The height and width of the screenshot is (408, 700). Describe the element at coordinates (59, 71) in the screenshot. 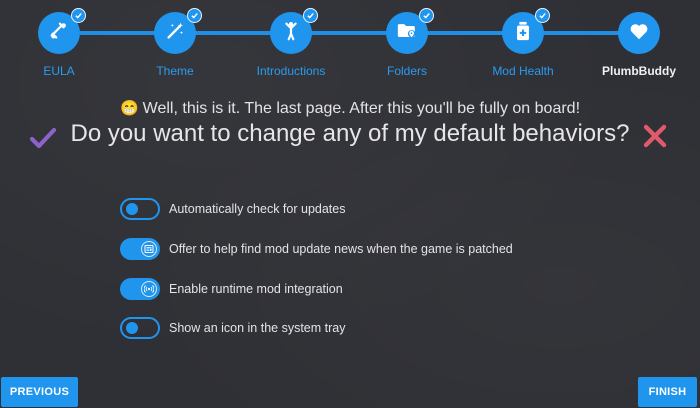

I see `step-label-eula: EULA` at that location.